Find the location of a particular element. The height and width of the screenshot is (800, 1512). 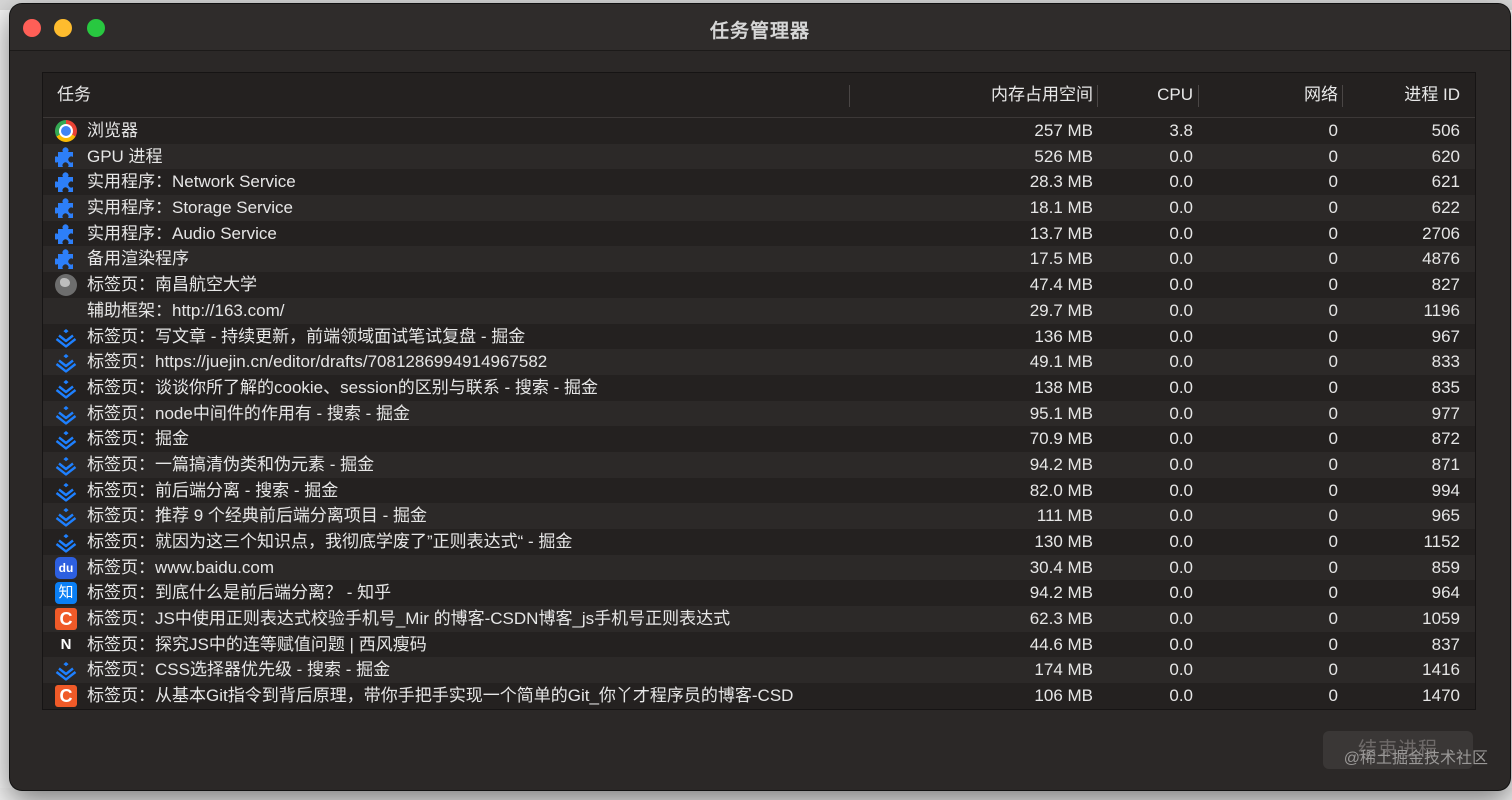

column-header-memory: 内存占用空间 is located at coordinates (993, 95).